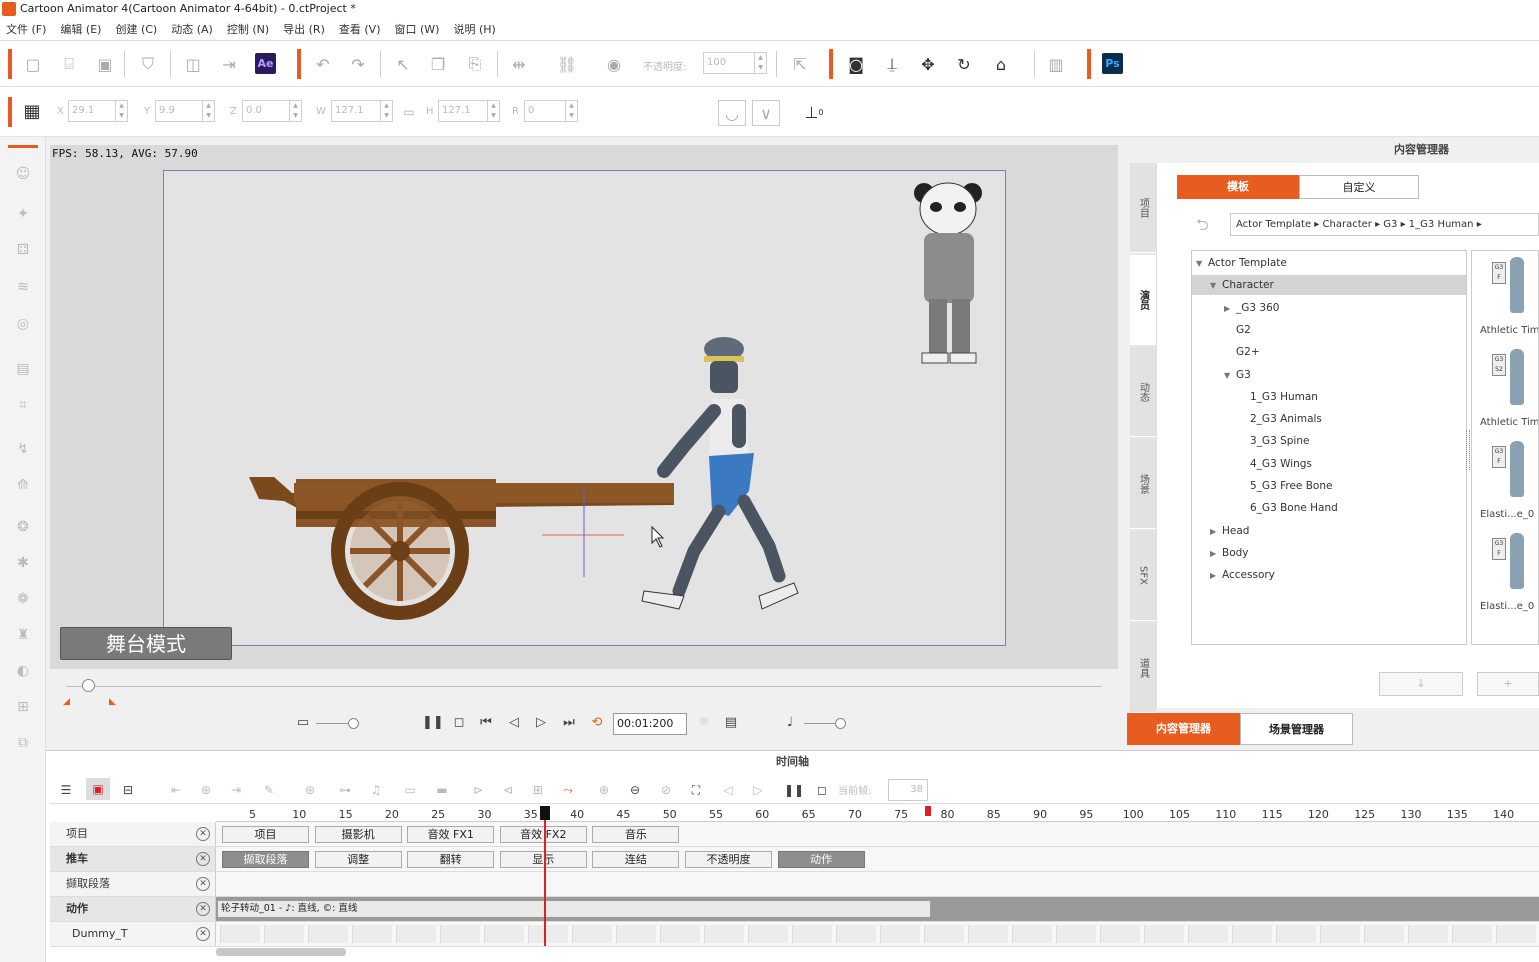  What do you see at coordinates (1143, 576) in the screenshot?
I see `side-tab-sfx: SFX` at bounding box center [1143, 576].